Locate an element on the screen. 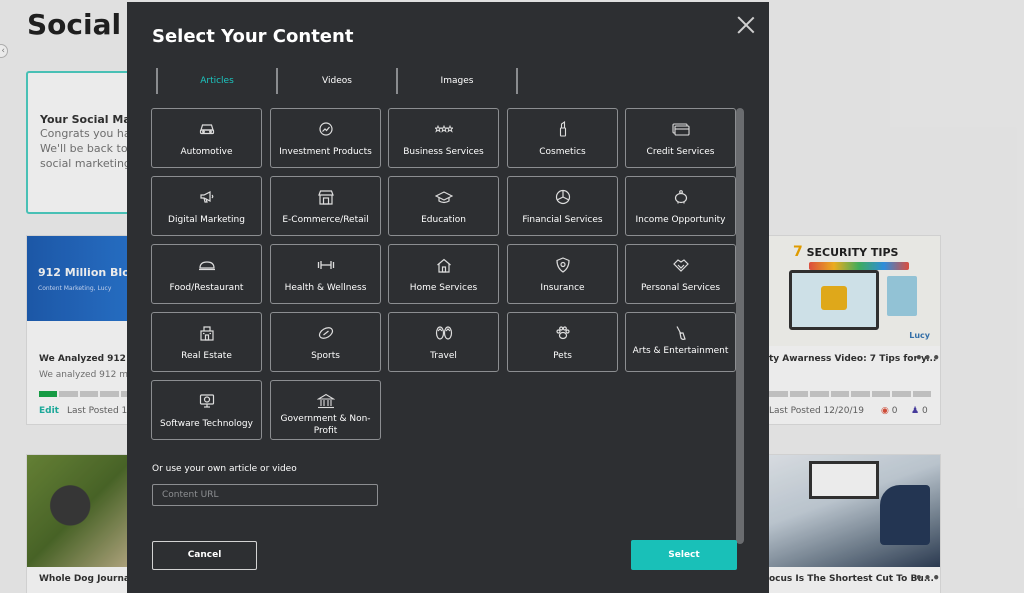 The height and width of the screenshot is (593, 1024). category-label: Software Technology is located at coordinates (206, 424).